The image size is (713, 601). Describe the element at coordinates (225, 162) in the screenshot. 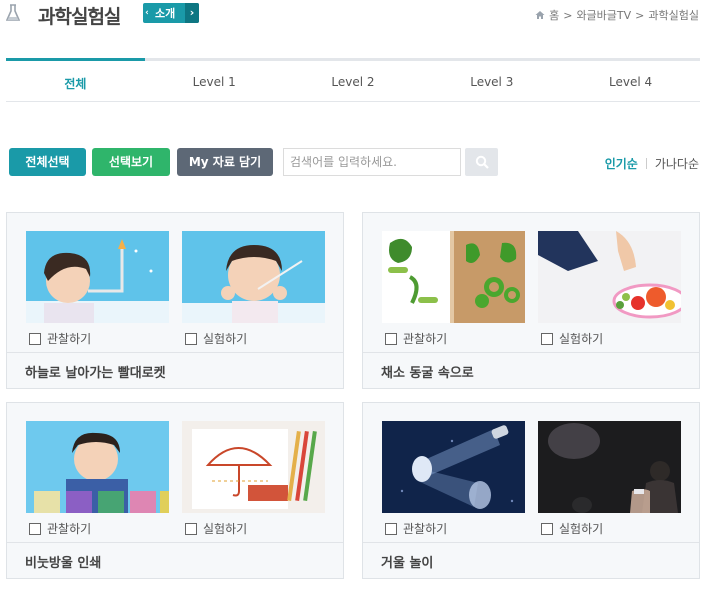

I see `add-to-my-button: My 자료 담기` at that location.